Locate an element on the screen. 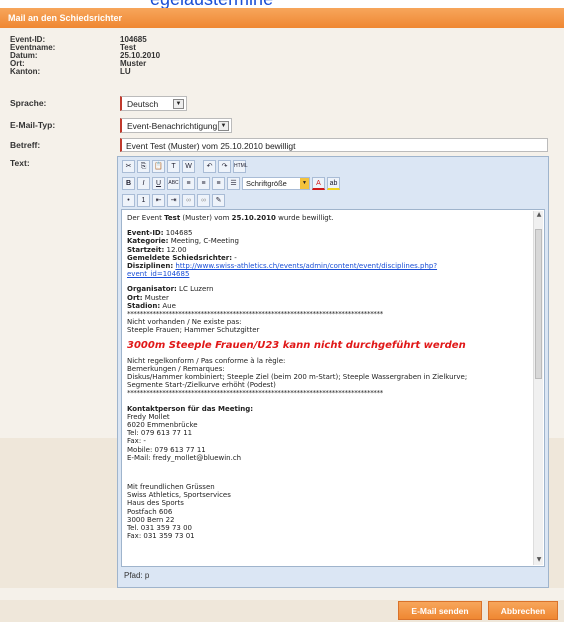 The width and height of the screenshot is (564, 622). sprache-label: Sprache: is located at coordinates (28, 103).